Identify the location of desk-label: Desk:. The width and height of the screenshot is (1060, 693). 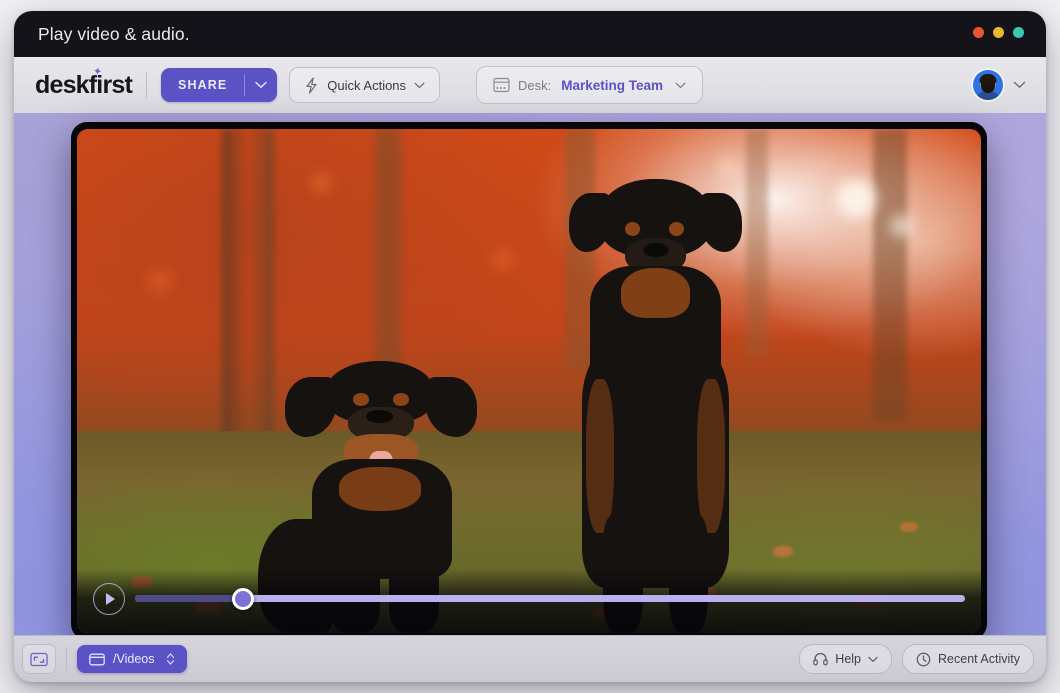
(535, 85).